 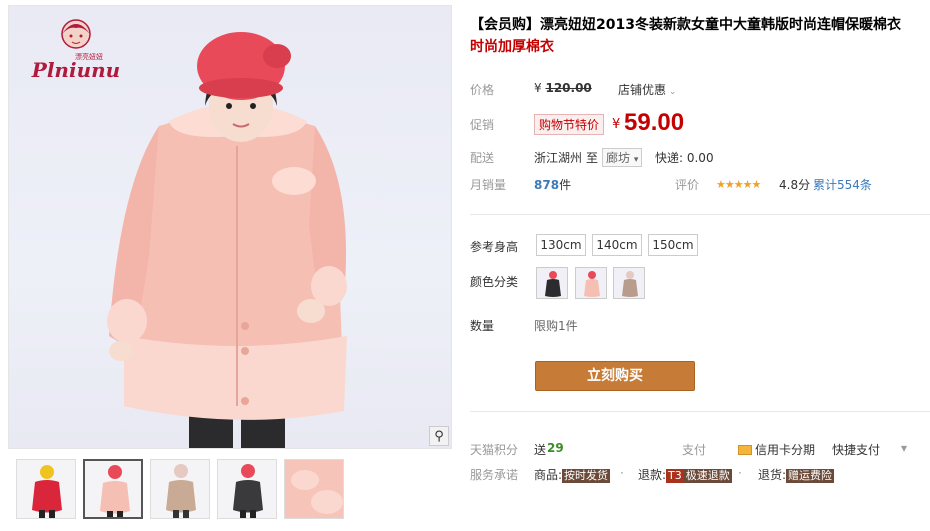 What do you see at coordinates (482, 90) in the screenshot?
I see `price-label: 价格` at bounding box center [482, 90].